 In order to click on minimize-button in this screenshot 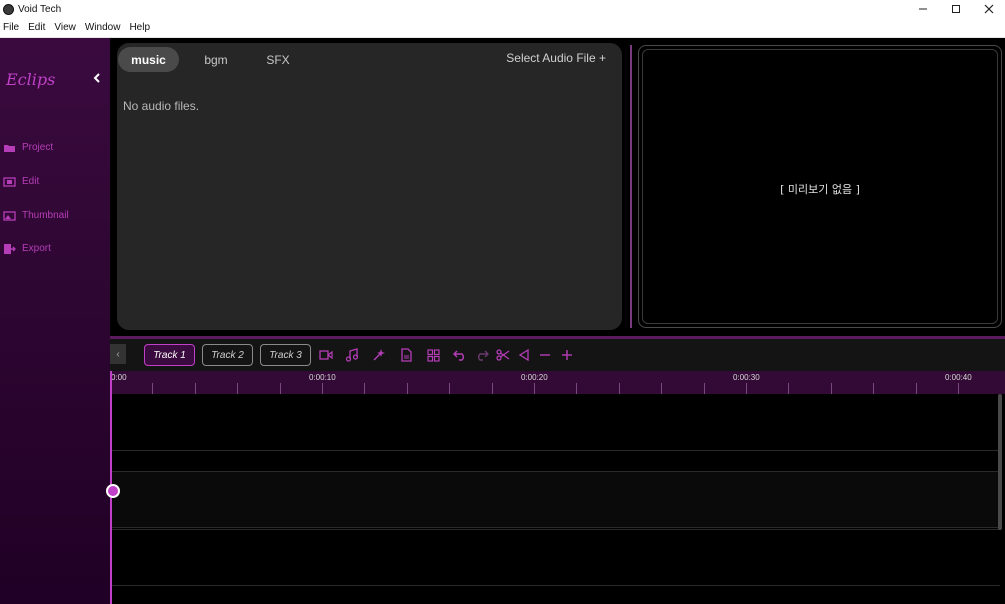, I will do `click(922, 9)`.